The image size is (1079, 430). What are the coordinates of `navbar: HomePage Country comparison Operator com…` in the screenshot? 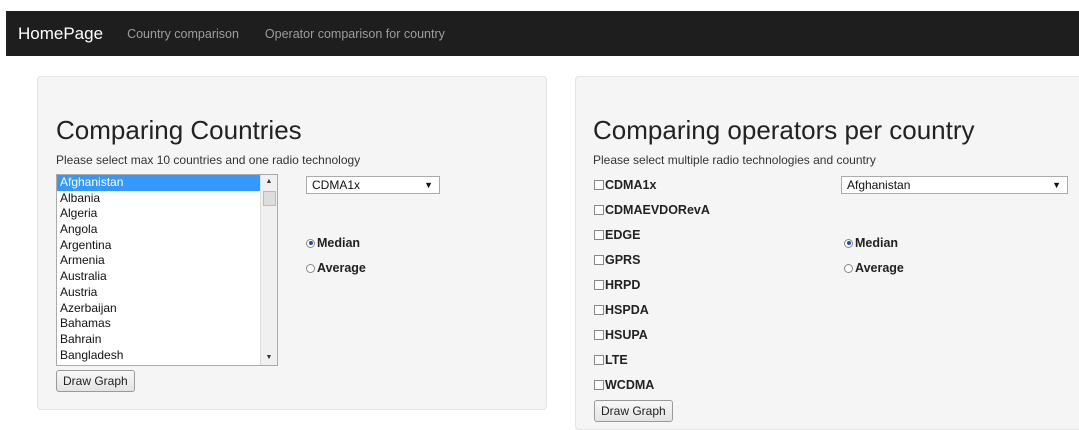 It's located at (542, 33).